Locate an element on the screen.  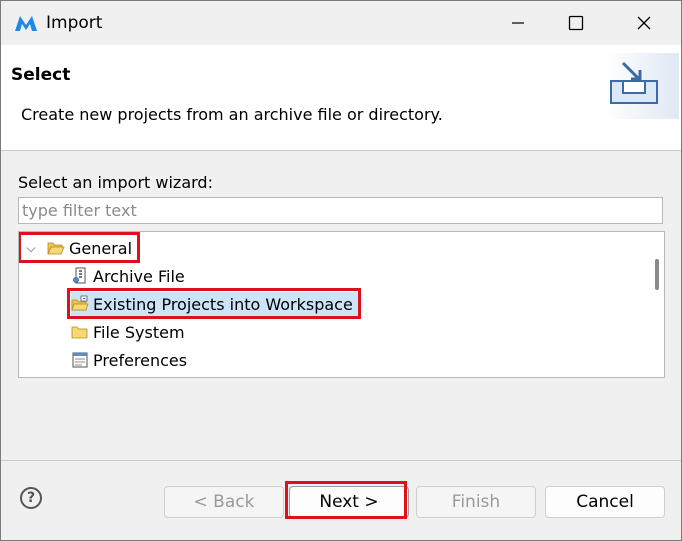
preferences-icon is located at coordinates (80, 360).